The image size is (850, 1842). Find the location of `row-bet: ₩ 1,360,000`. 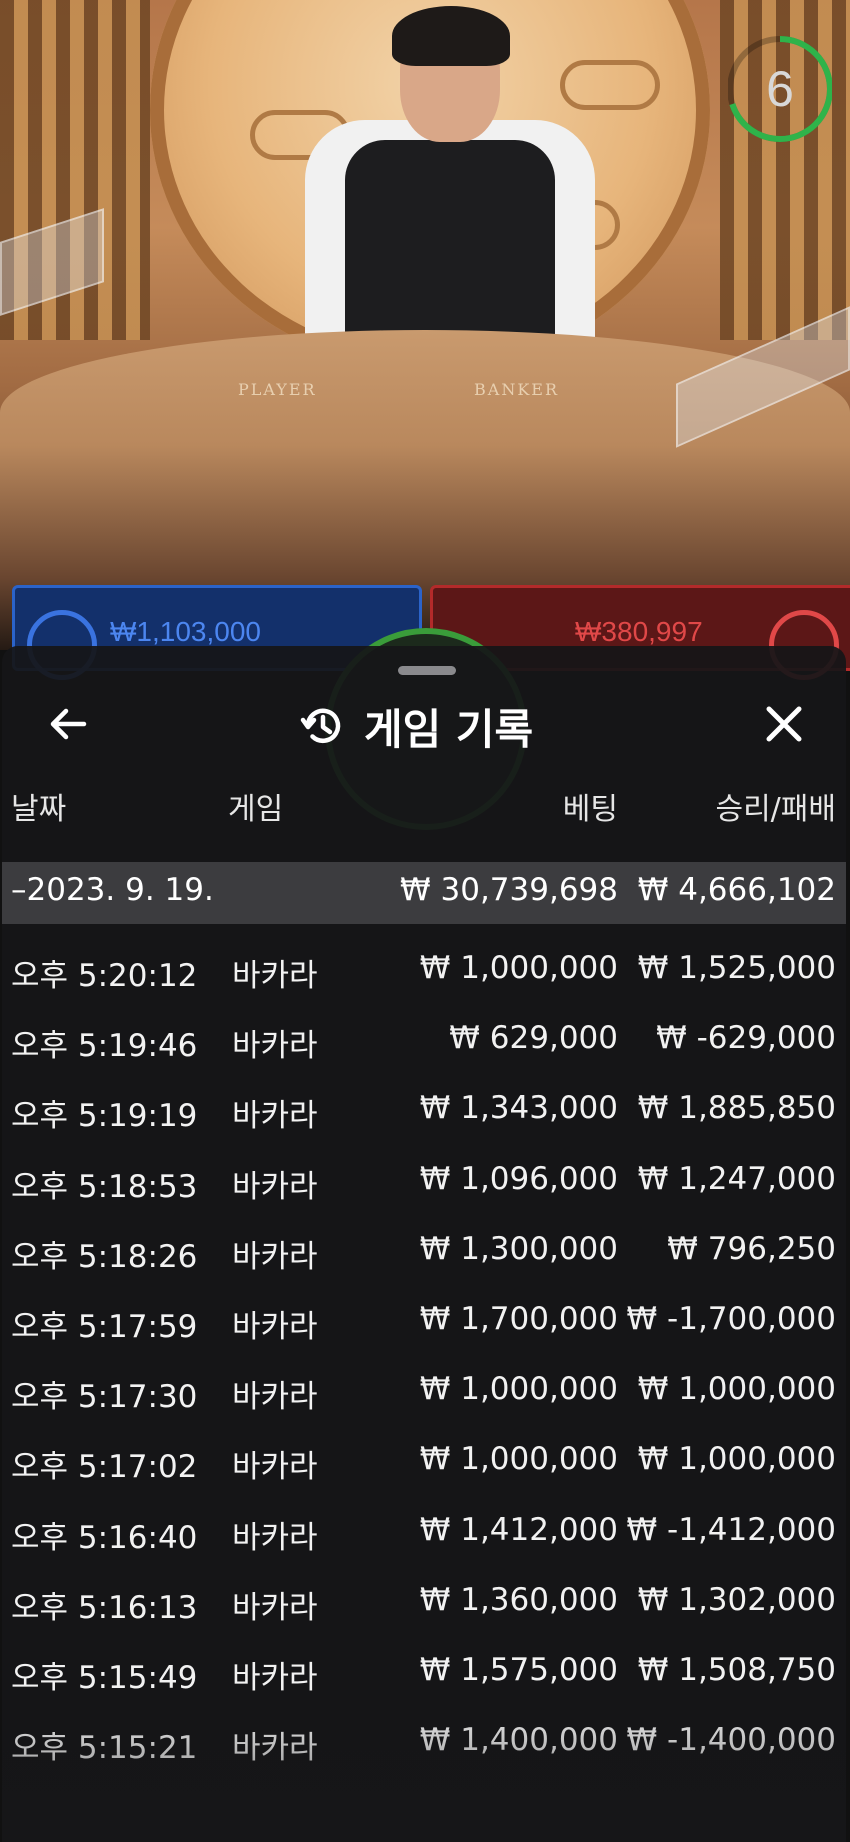

row-bet: ₩ 1,360,000 is located at coordinates (518, 1599).